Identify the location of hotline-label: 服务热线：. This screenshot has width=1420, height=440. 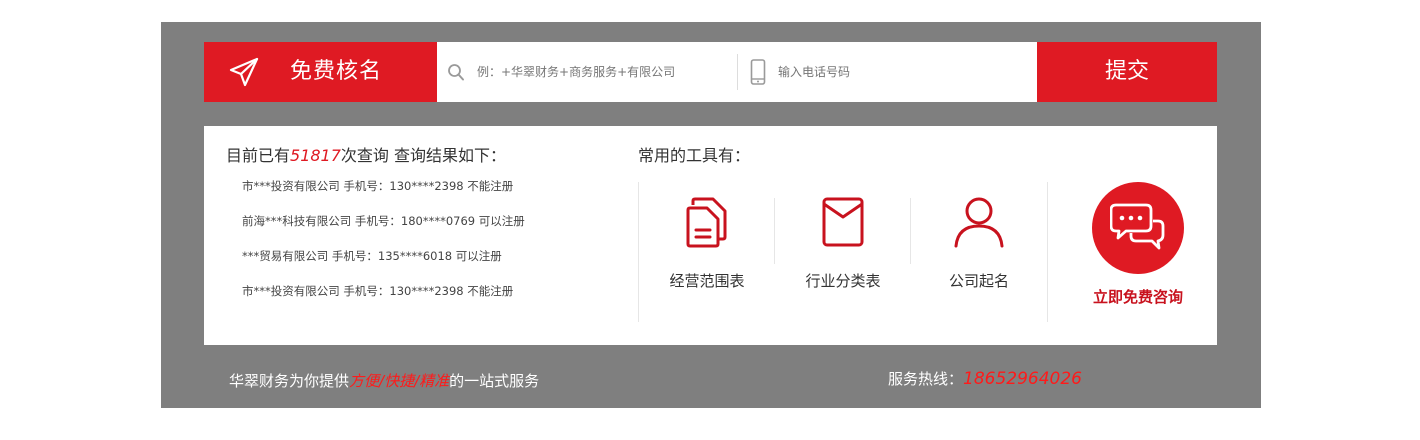
(926, 379).